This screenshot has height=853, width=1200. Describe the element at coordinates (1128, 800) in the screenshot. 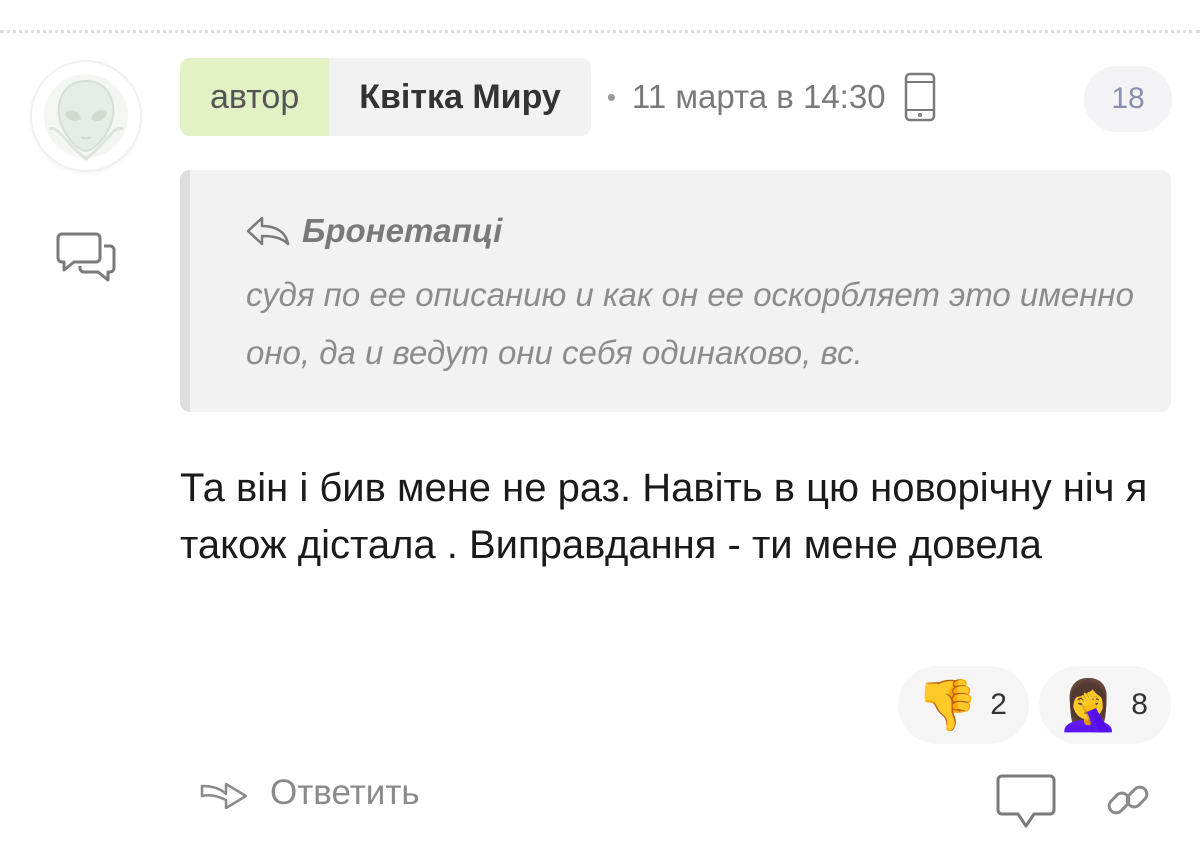

I see `link-icon` at that location.